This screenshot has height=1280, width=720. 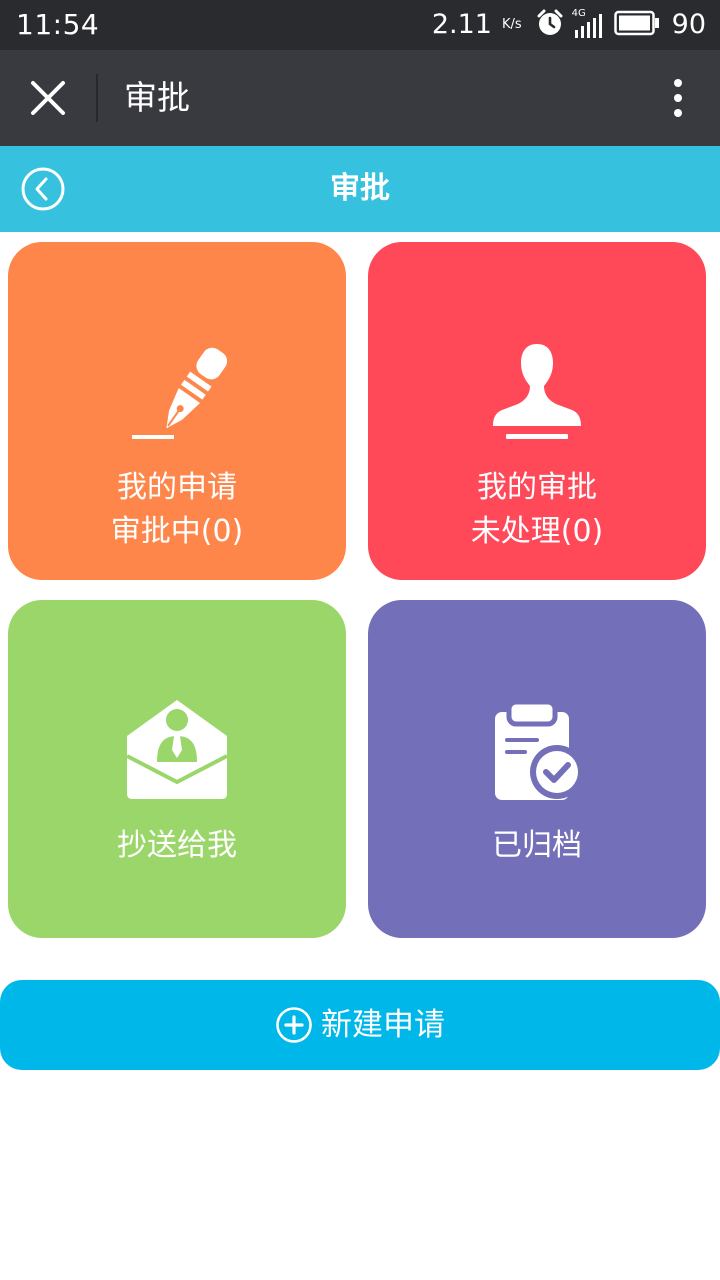 I want to click on window-title: 审批, so click(x=157, y=97).